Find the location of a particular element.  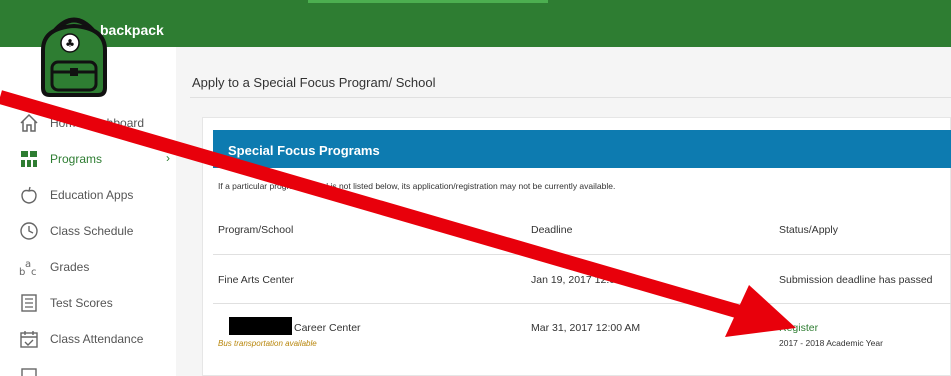

academic-year: 2017 - 2018 Academic Year is located at coordinates (831, 343).